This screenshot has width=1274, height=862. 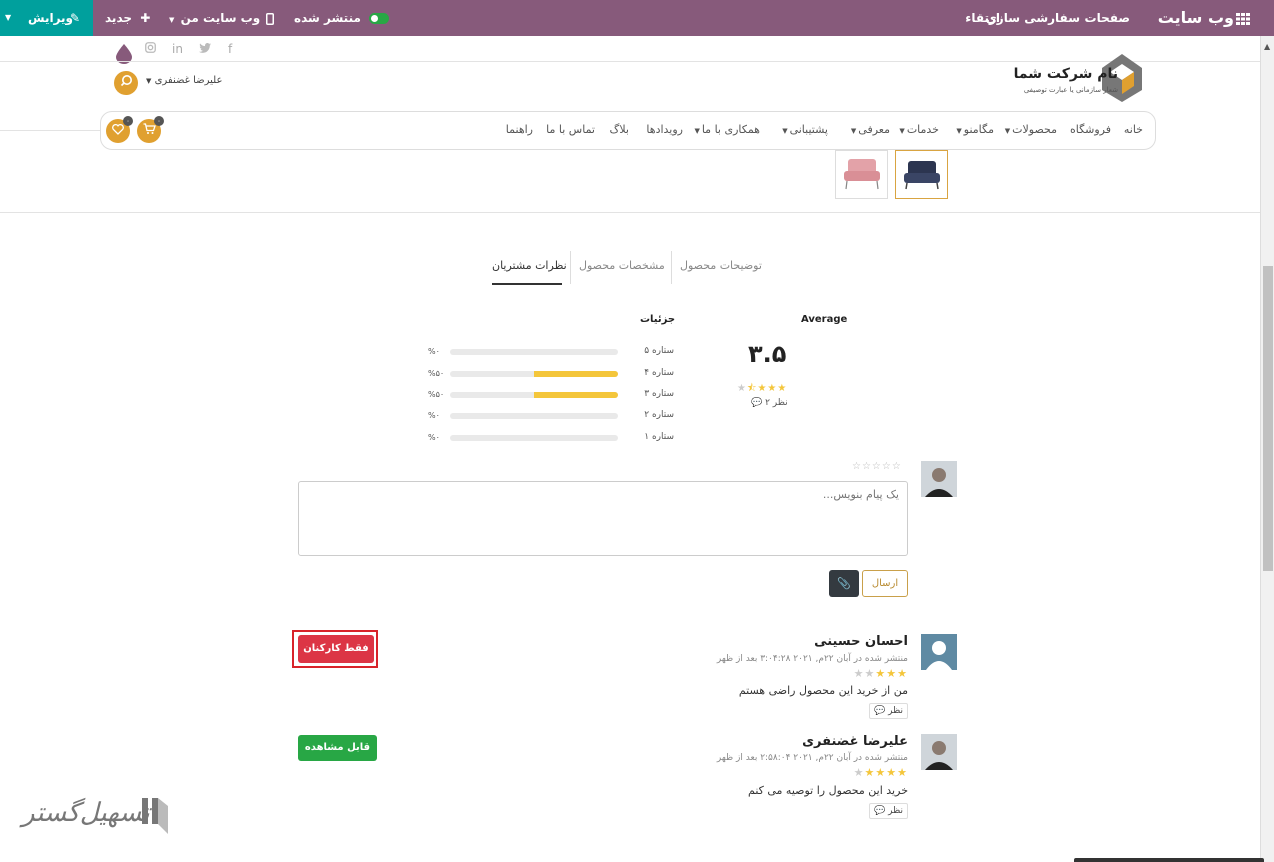 What do you see at coordinates (824, 319) in the screenshot?
I see `average-label: Average` at bounding box center [824, 319].